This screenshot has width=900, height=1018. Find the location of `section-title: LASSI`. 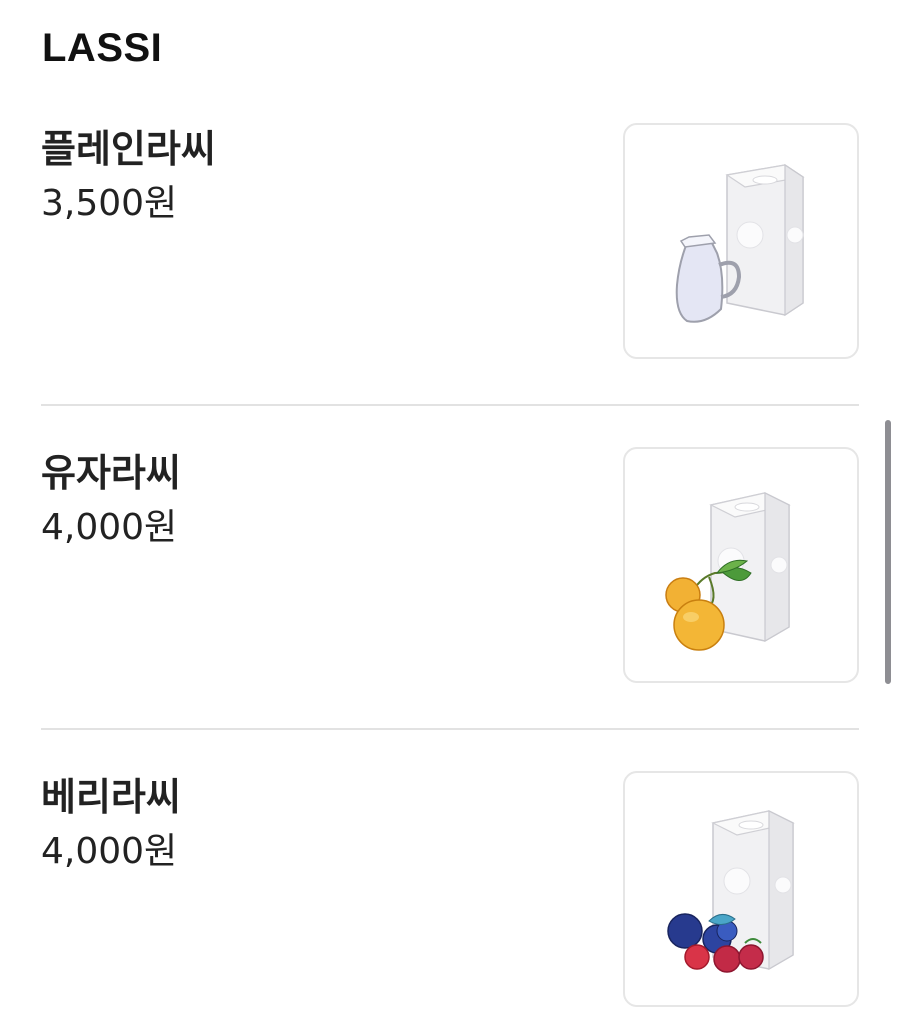

section-title: LASSI is located at coordinates (102, 48).